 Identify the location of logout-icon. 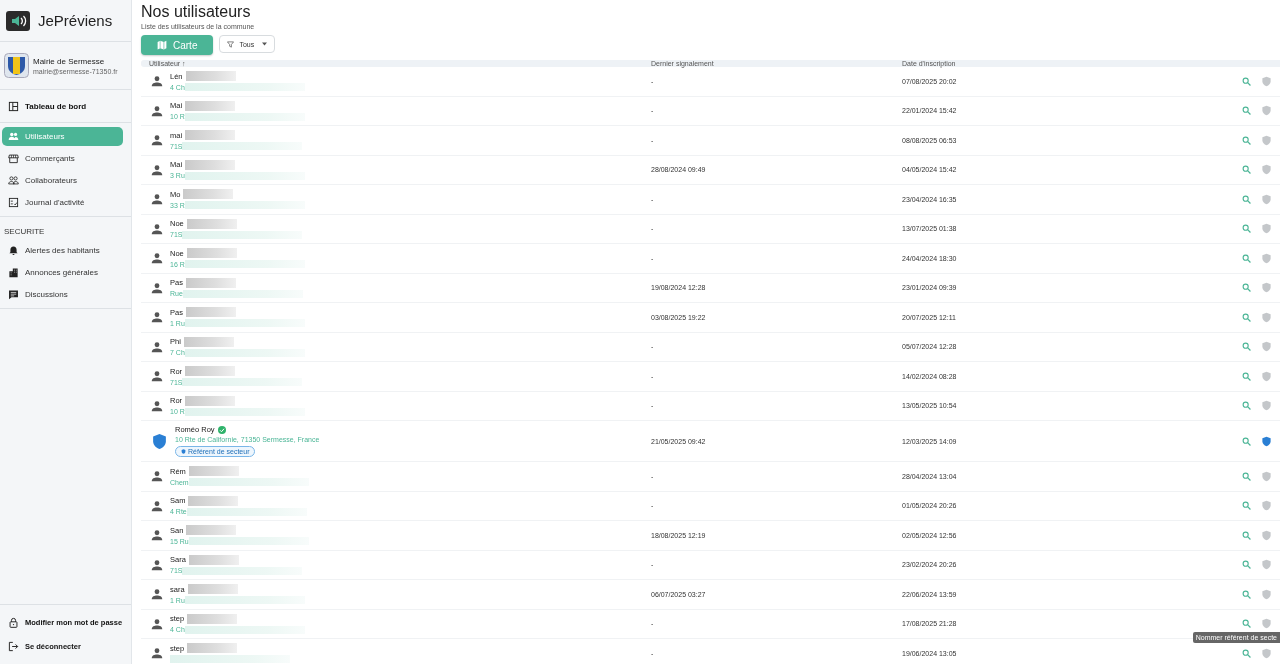
(13, 646).